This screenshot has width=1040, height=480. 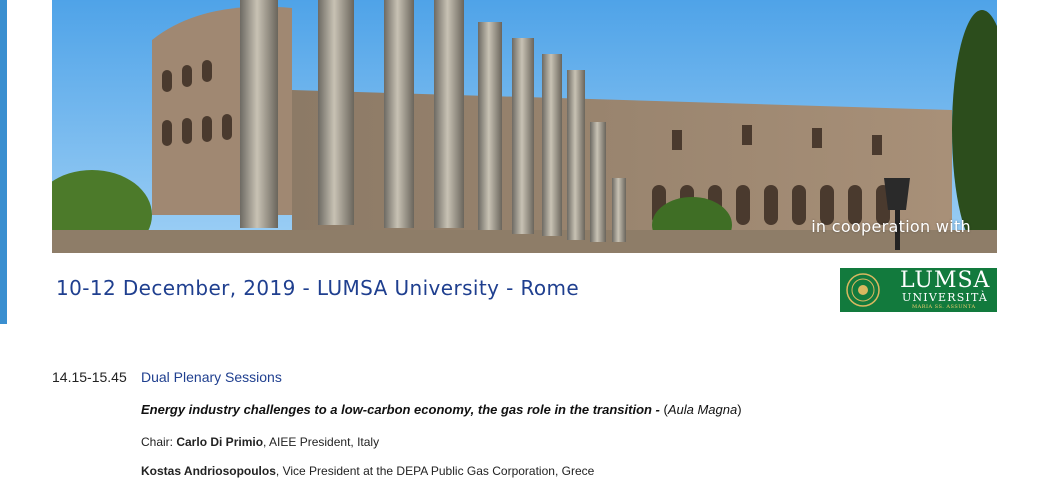 I want to click on session-title: Dual Plenary Sessions, so click(x=211, y=377).